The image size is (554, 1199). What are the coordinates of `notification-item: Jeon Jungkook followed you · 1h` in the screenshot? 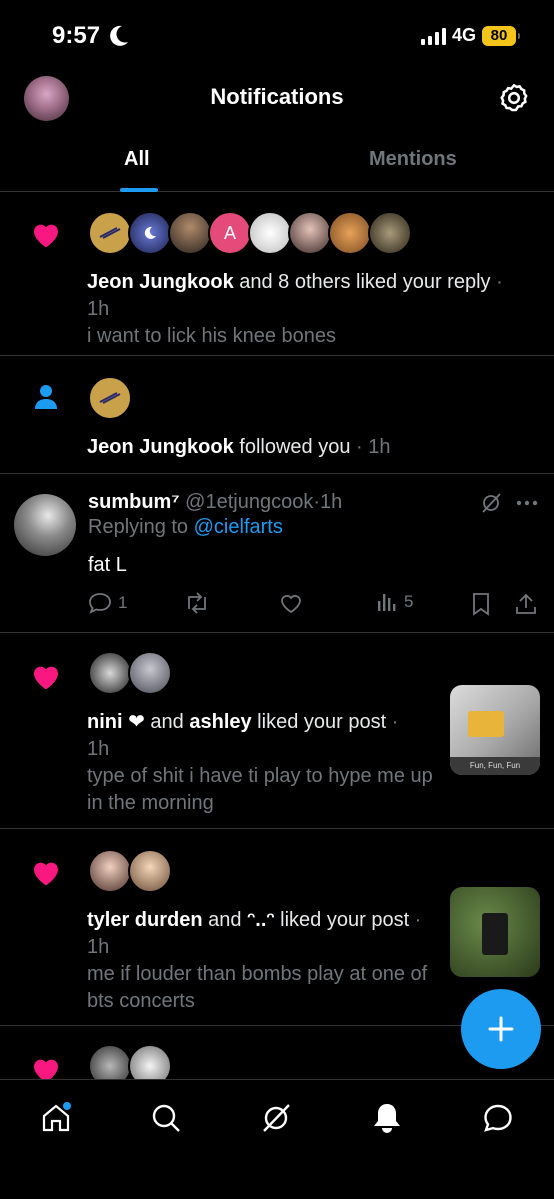 It's located at (277, 415).